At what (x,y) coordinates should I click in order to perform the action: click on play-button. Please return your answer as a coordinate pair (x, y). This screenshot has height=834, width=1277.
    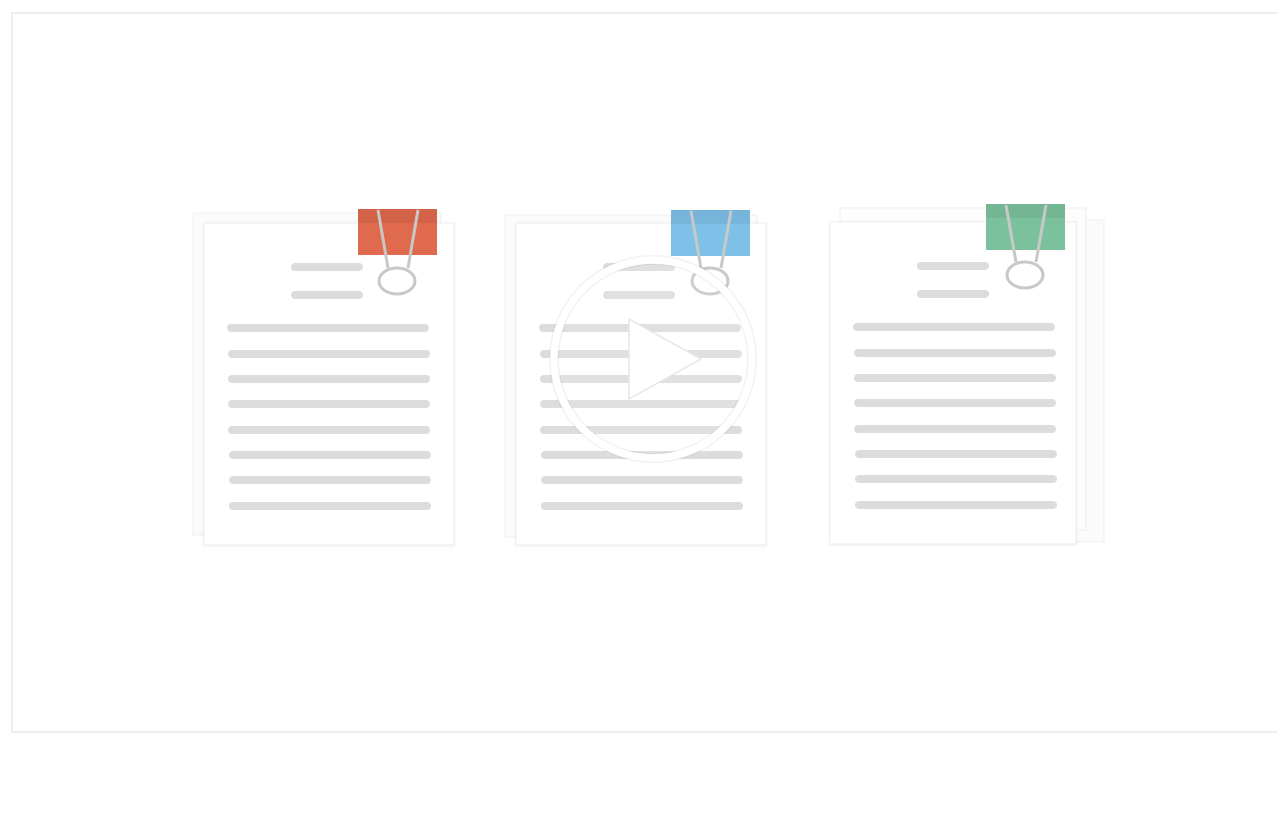
    Looking at the image, I should click on (653, 359).